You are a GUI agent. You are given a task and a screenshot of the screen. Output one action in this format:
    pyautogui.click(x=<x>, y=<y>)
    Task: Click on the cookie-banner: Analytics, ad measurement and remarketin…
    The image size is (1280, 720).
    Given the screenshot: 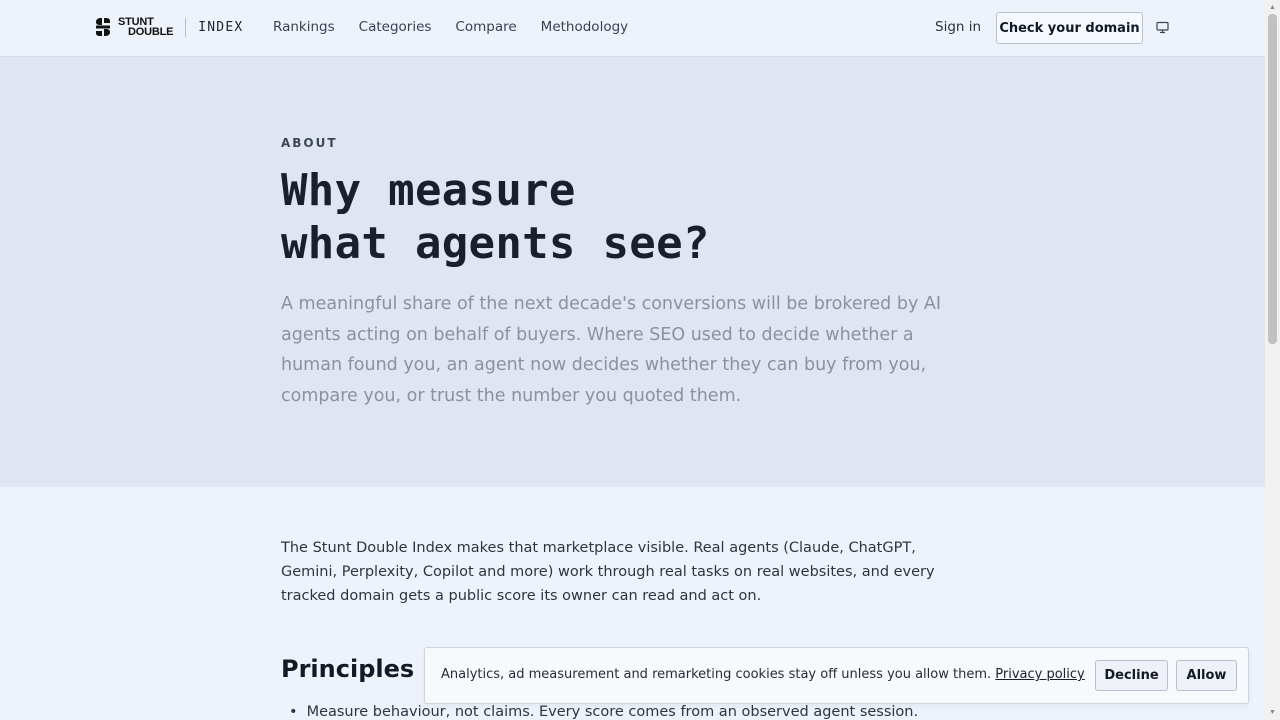 What is the action you would take?
    pyautogui.click(x=836, y=675)
    